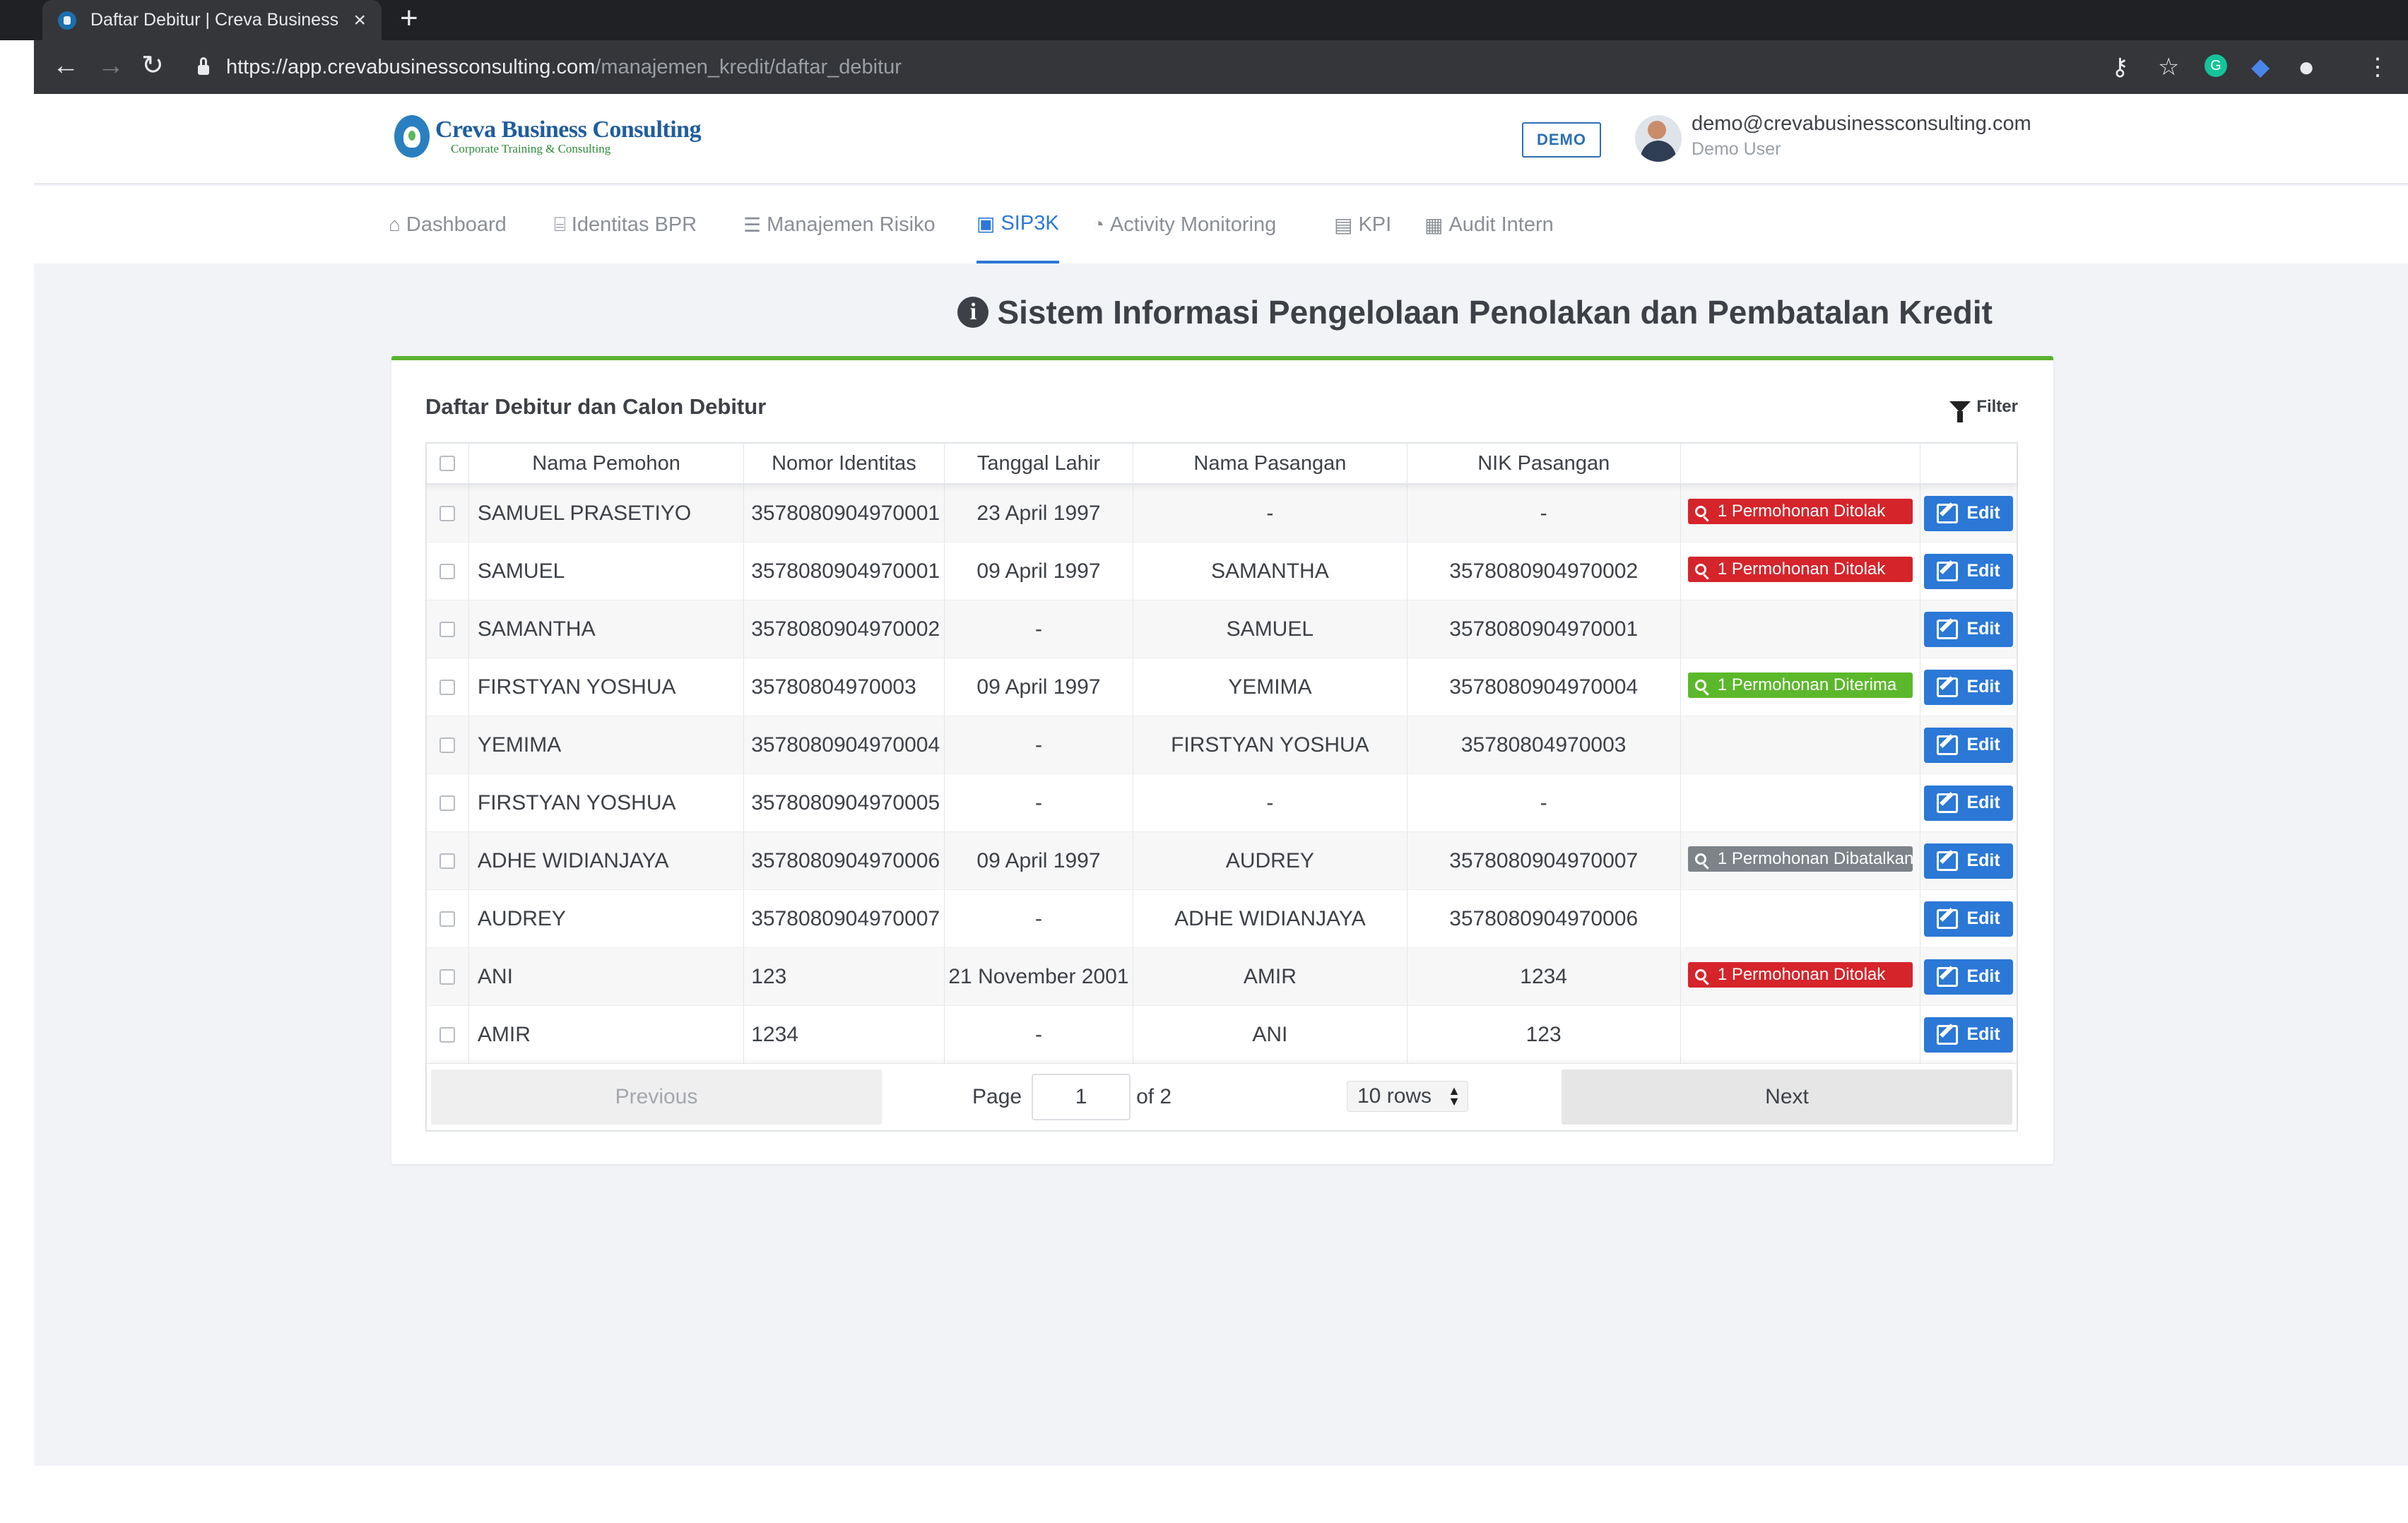 The width and height of the screenshot is (2408, 1523). Describe the element at coordinates (1270, 463) in the screenshot. I see `column-header: Nama Pasangan` at that location.